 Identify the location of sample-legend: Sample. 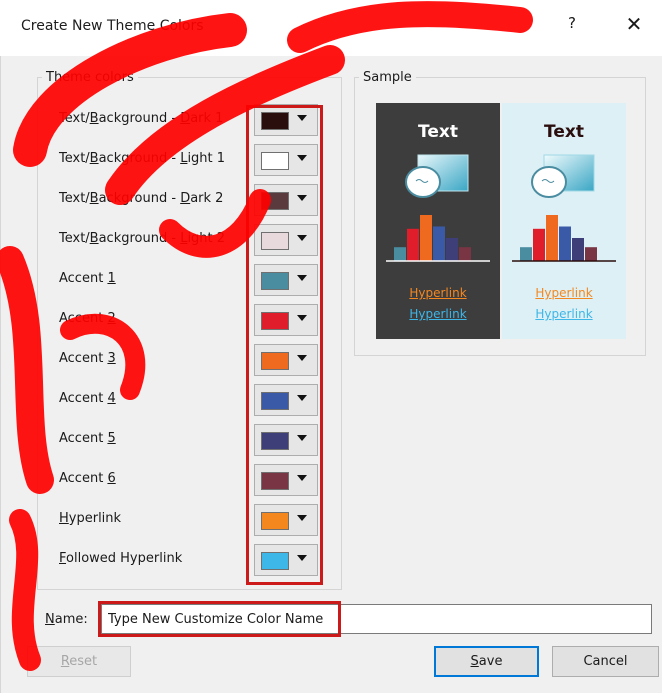
(387, 77).